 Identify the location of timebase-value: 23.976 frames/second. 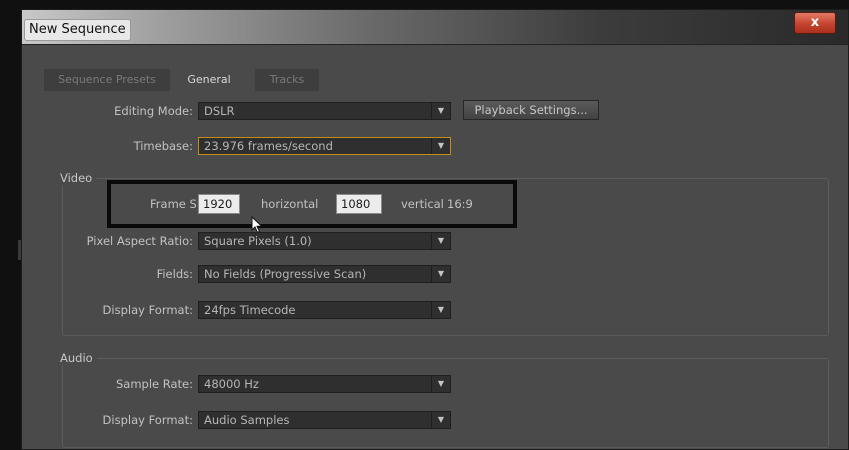
(268, 146).